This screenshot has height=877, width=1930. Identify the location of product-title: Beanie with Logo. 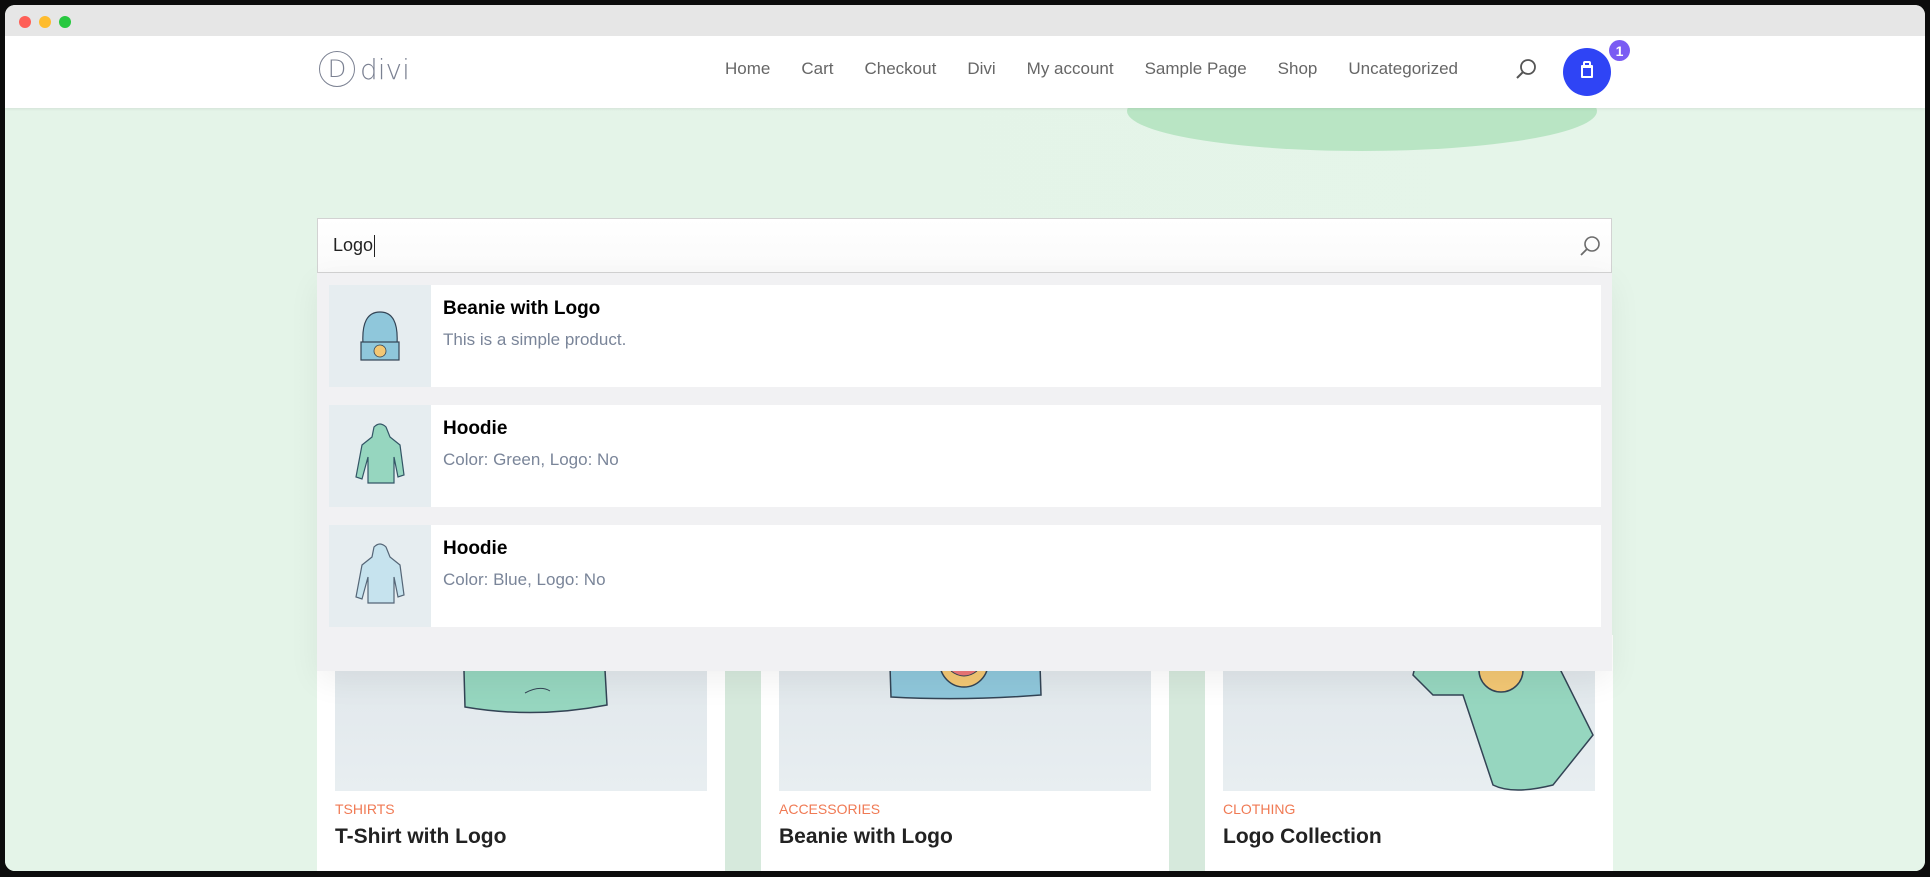
(866, 837).